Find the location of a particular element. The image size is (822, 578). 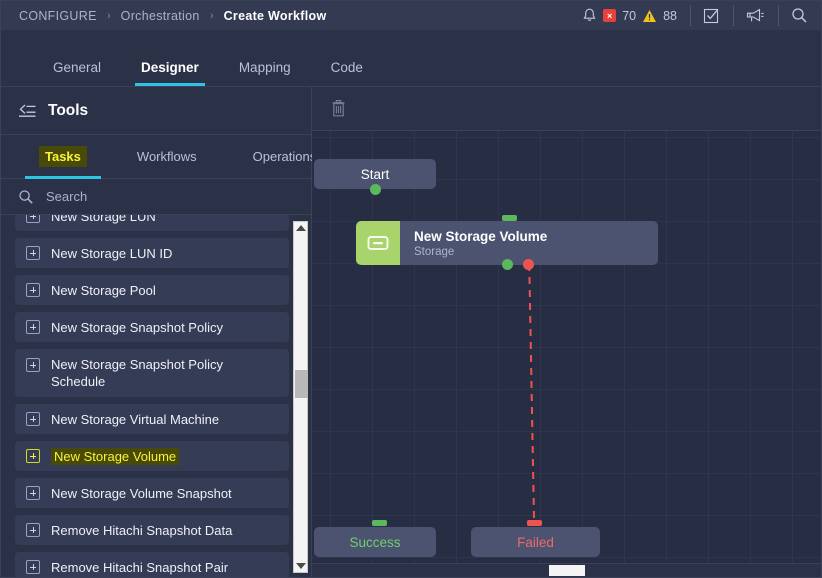

list-item-label: New Storage Virtual Machine is located at coordinates (135, 419).